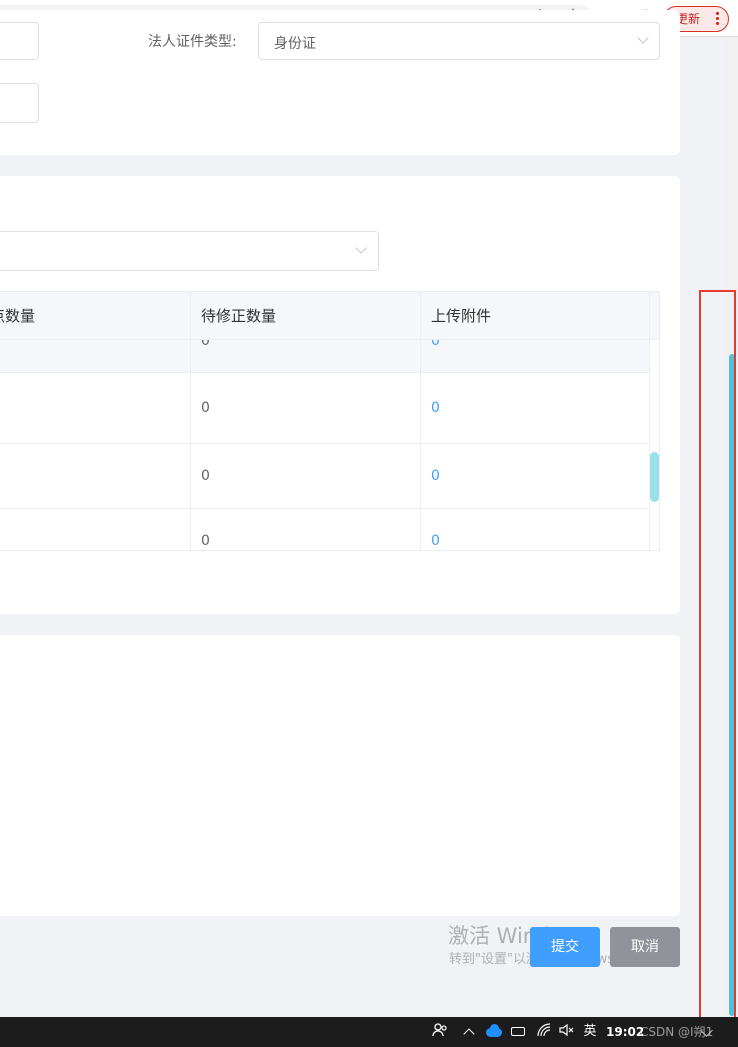  Describe the element at coordinates (645, 947) in the screenshot. I see `cancel-button: 取消` at that location.